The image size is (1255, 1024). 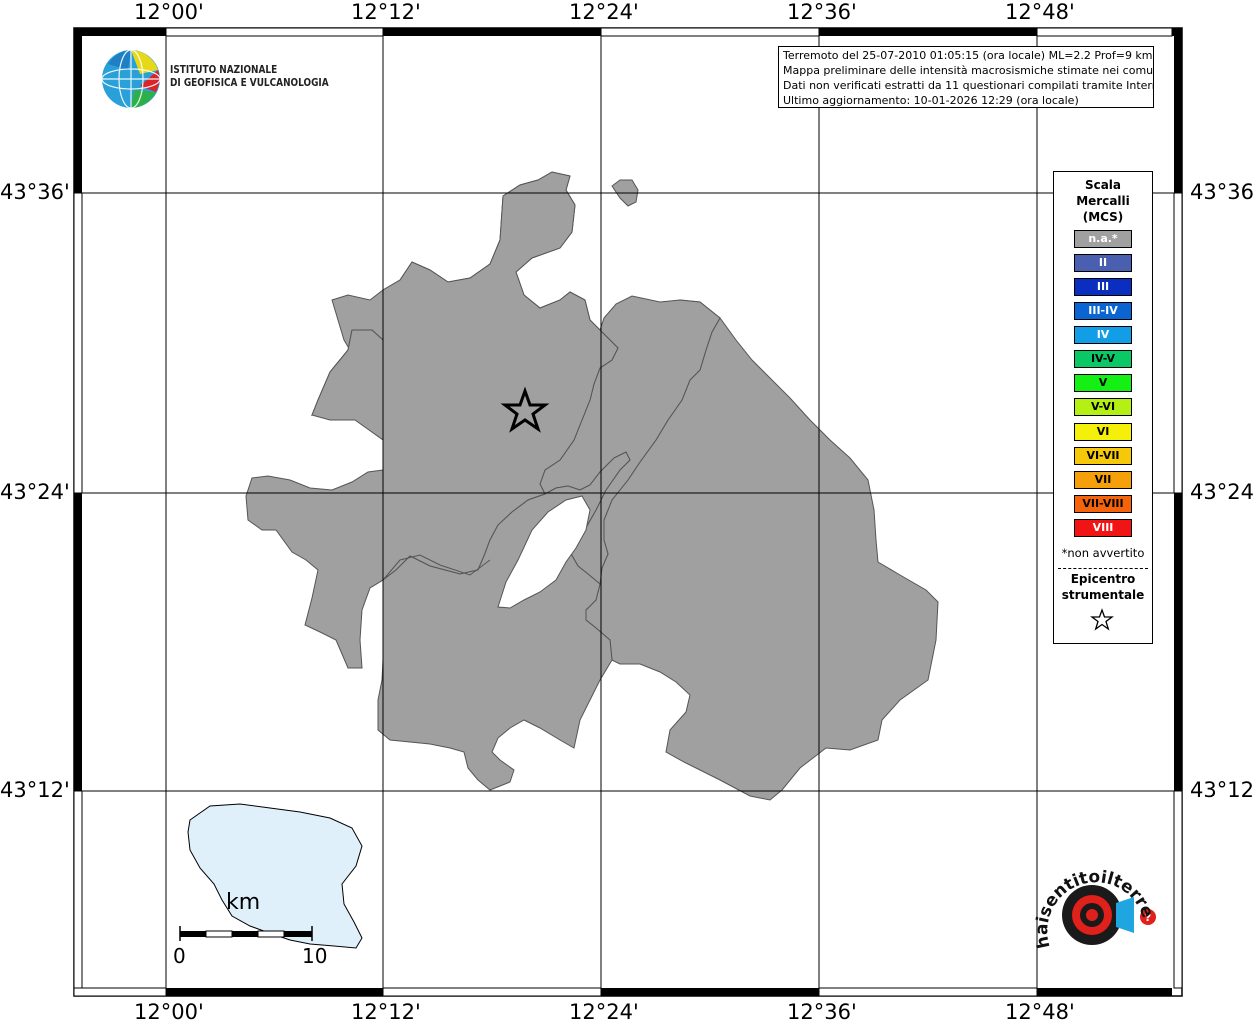 What do you see at coordinates (1103, 595) in the screenshot?
I see `legend-epicenter-line2: strumentale` at bounding box center [1103, 595].